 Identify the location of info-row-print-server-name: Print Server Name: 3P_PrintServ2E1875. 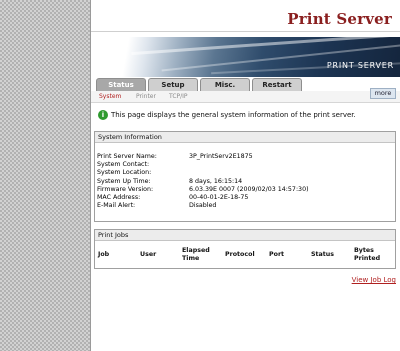
(245, 157).